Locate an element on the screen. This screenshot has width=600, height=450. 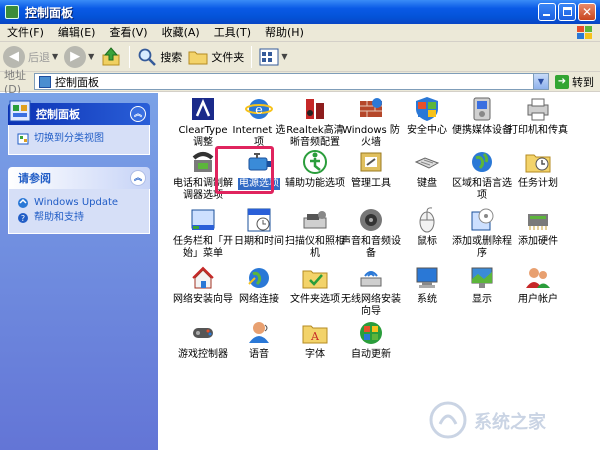
menu-help: 帮助(H) is located at coordinates (284, 33).